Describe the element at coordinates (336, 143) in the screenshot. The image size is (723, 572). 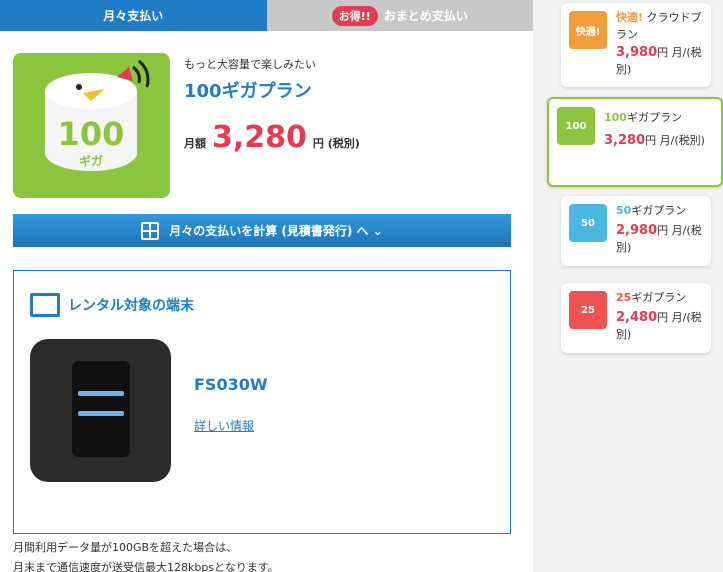
I see `price-unit: 円 (税別)` at that location.